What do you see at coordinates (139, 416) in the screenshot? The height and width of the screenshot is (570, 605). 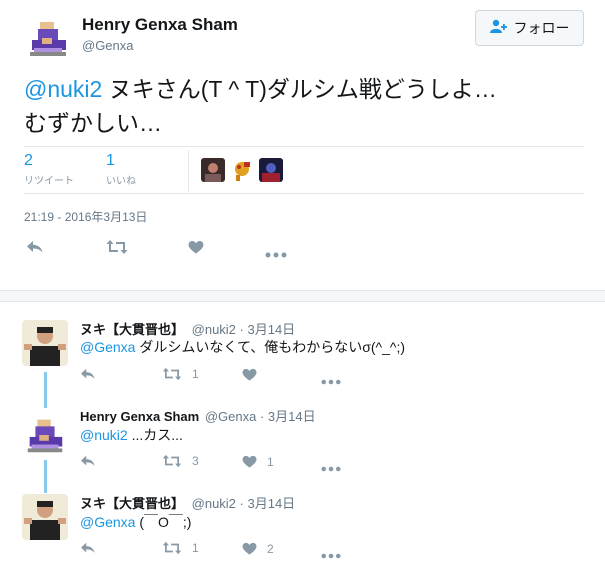 I see `reply-author-name: Henry Genxa Sham` at bounding box center [139, 416].